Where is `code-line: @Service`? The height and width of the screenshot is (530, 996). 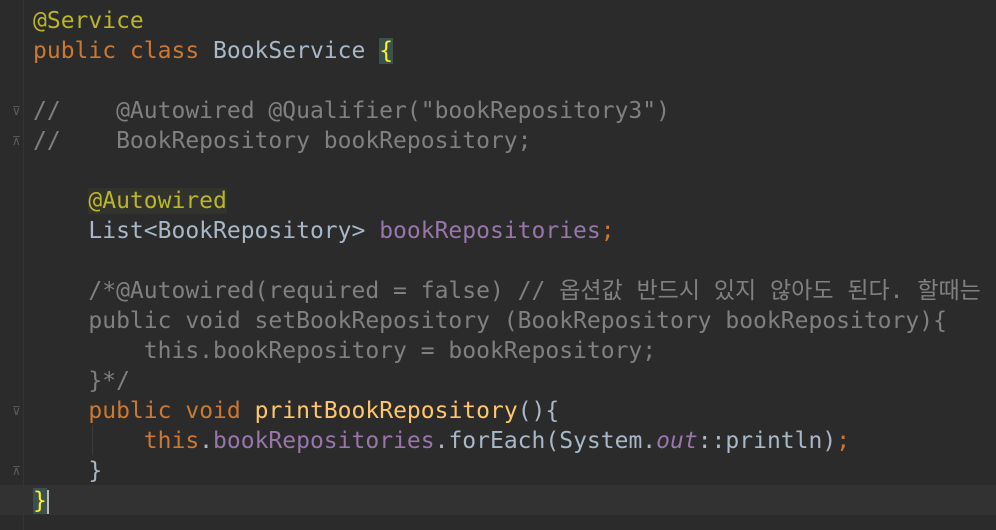 code-line: @Service is located at coordinates (88, 21).